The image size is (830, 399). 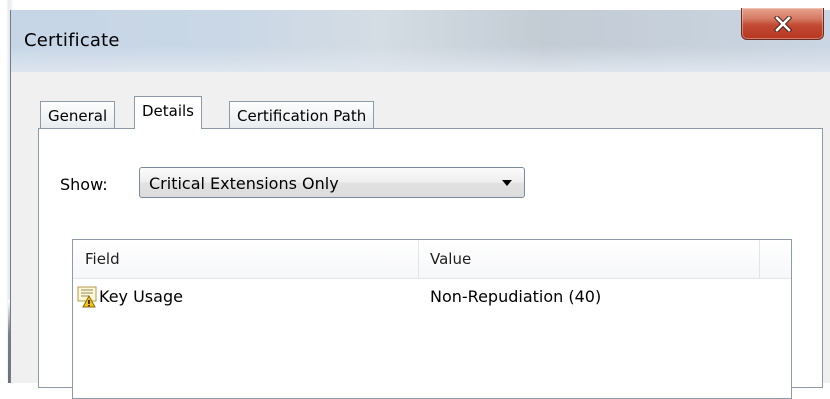 What do you see at coordinates (141, 296) in the screenshot?
I see `field-name: Key Usage` at bounding box center [141, 296].